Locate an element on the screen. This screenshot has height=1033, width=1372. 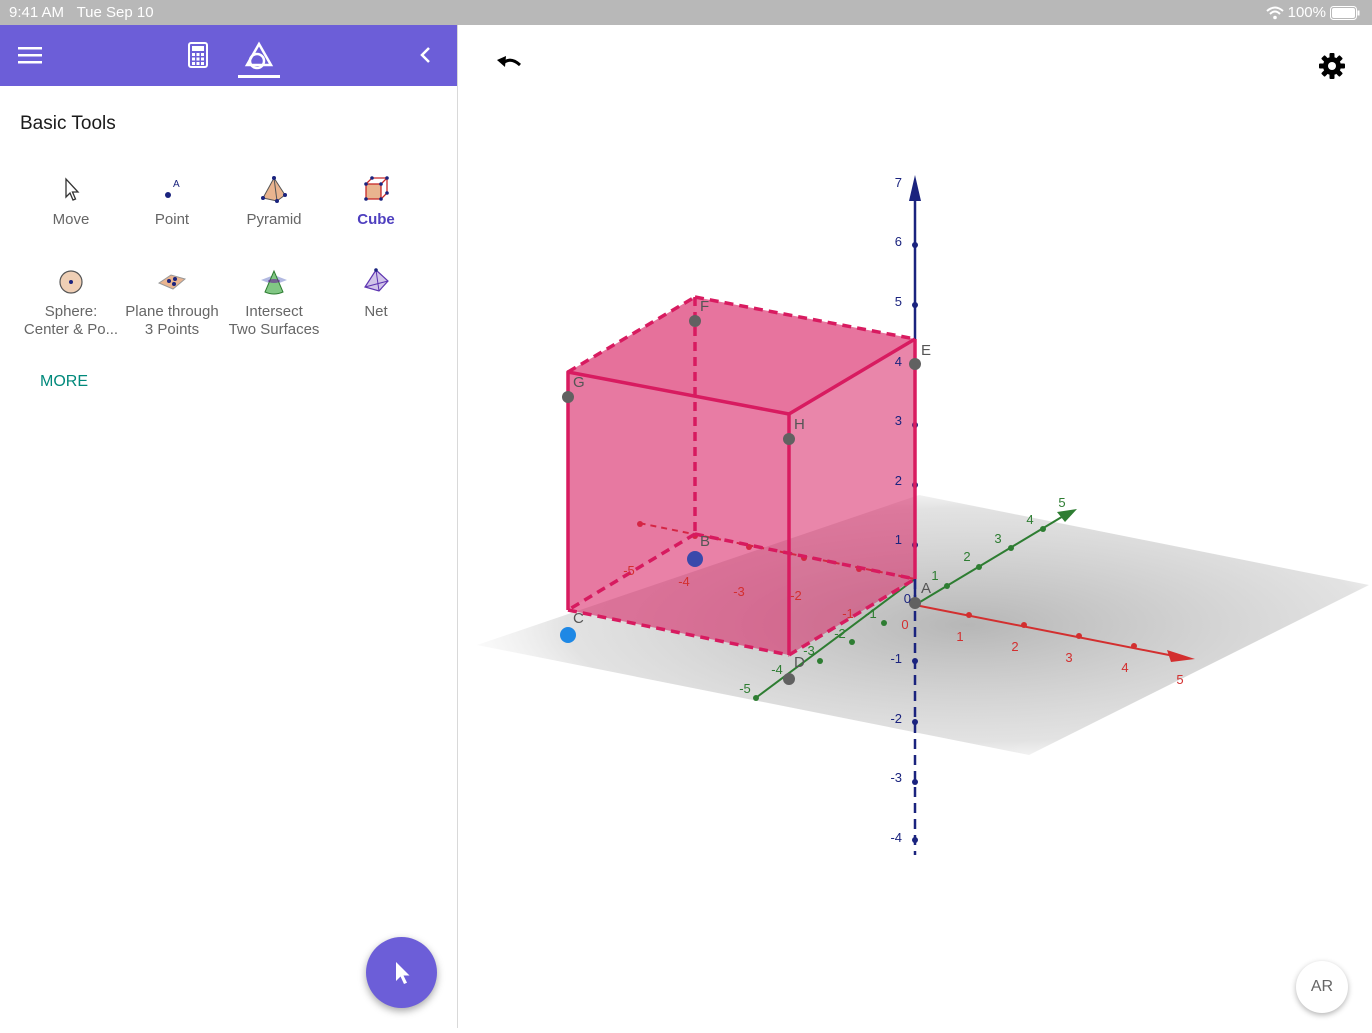
svg-text: 7 is located at coordinates (898, 182).